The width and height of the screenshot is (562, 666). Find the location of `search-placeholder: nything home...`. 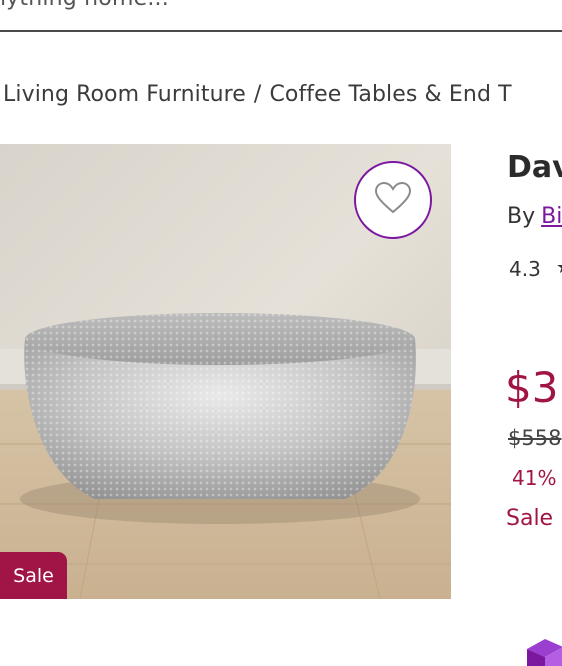

search-placeholder: nything home... is located at coordinates (84, 5).